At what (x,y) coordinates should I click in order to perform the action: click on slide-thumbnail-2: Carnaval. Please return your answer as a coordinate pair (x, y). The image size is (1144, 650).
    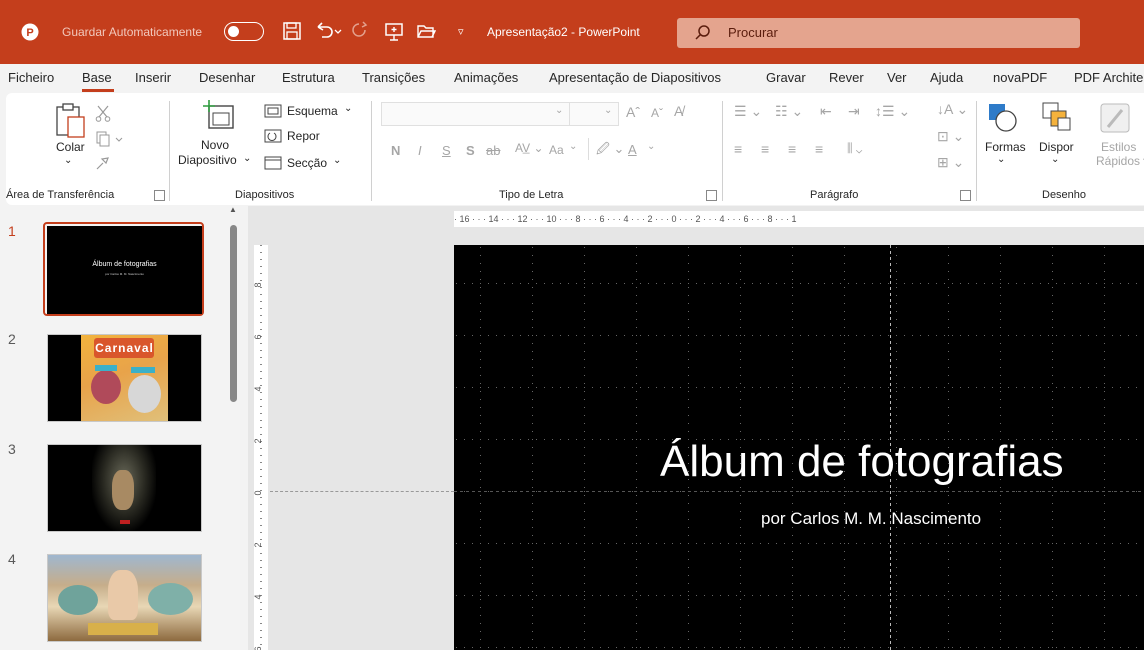
    Looking at the image, I should click on (124, 378).